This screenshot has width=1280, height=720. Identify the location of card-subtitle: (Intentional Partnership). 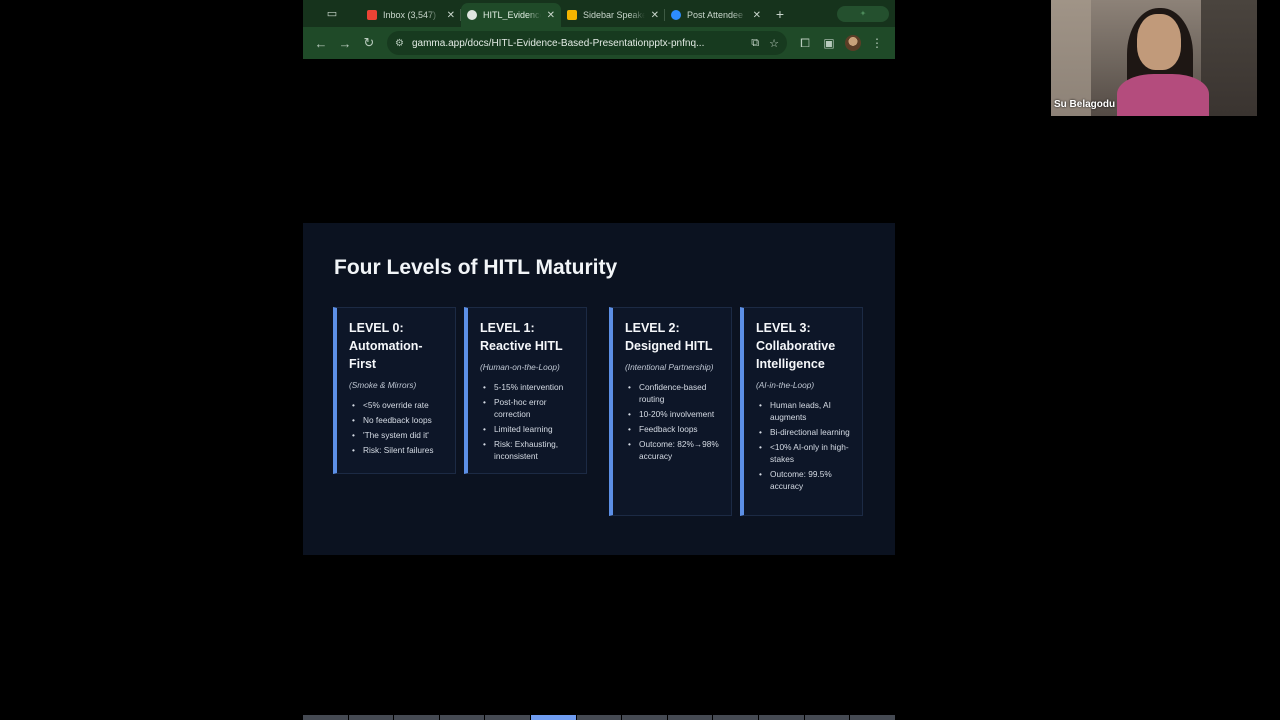
(669, 367).